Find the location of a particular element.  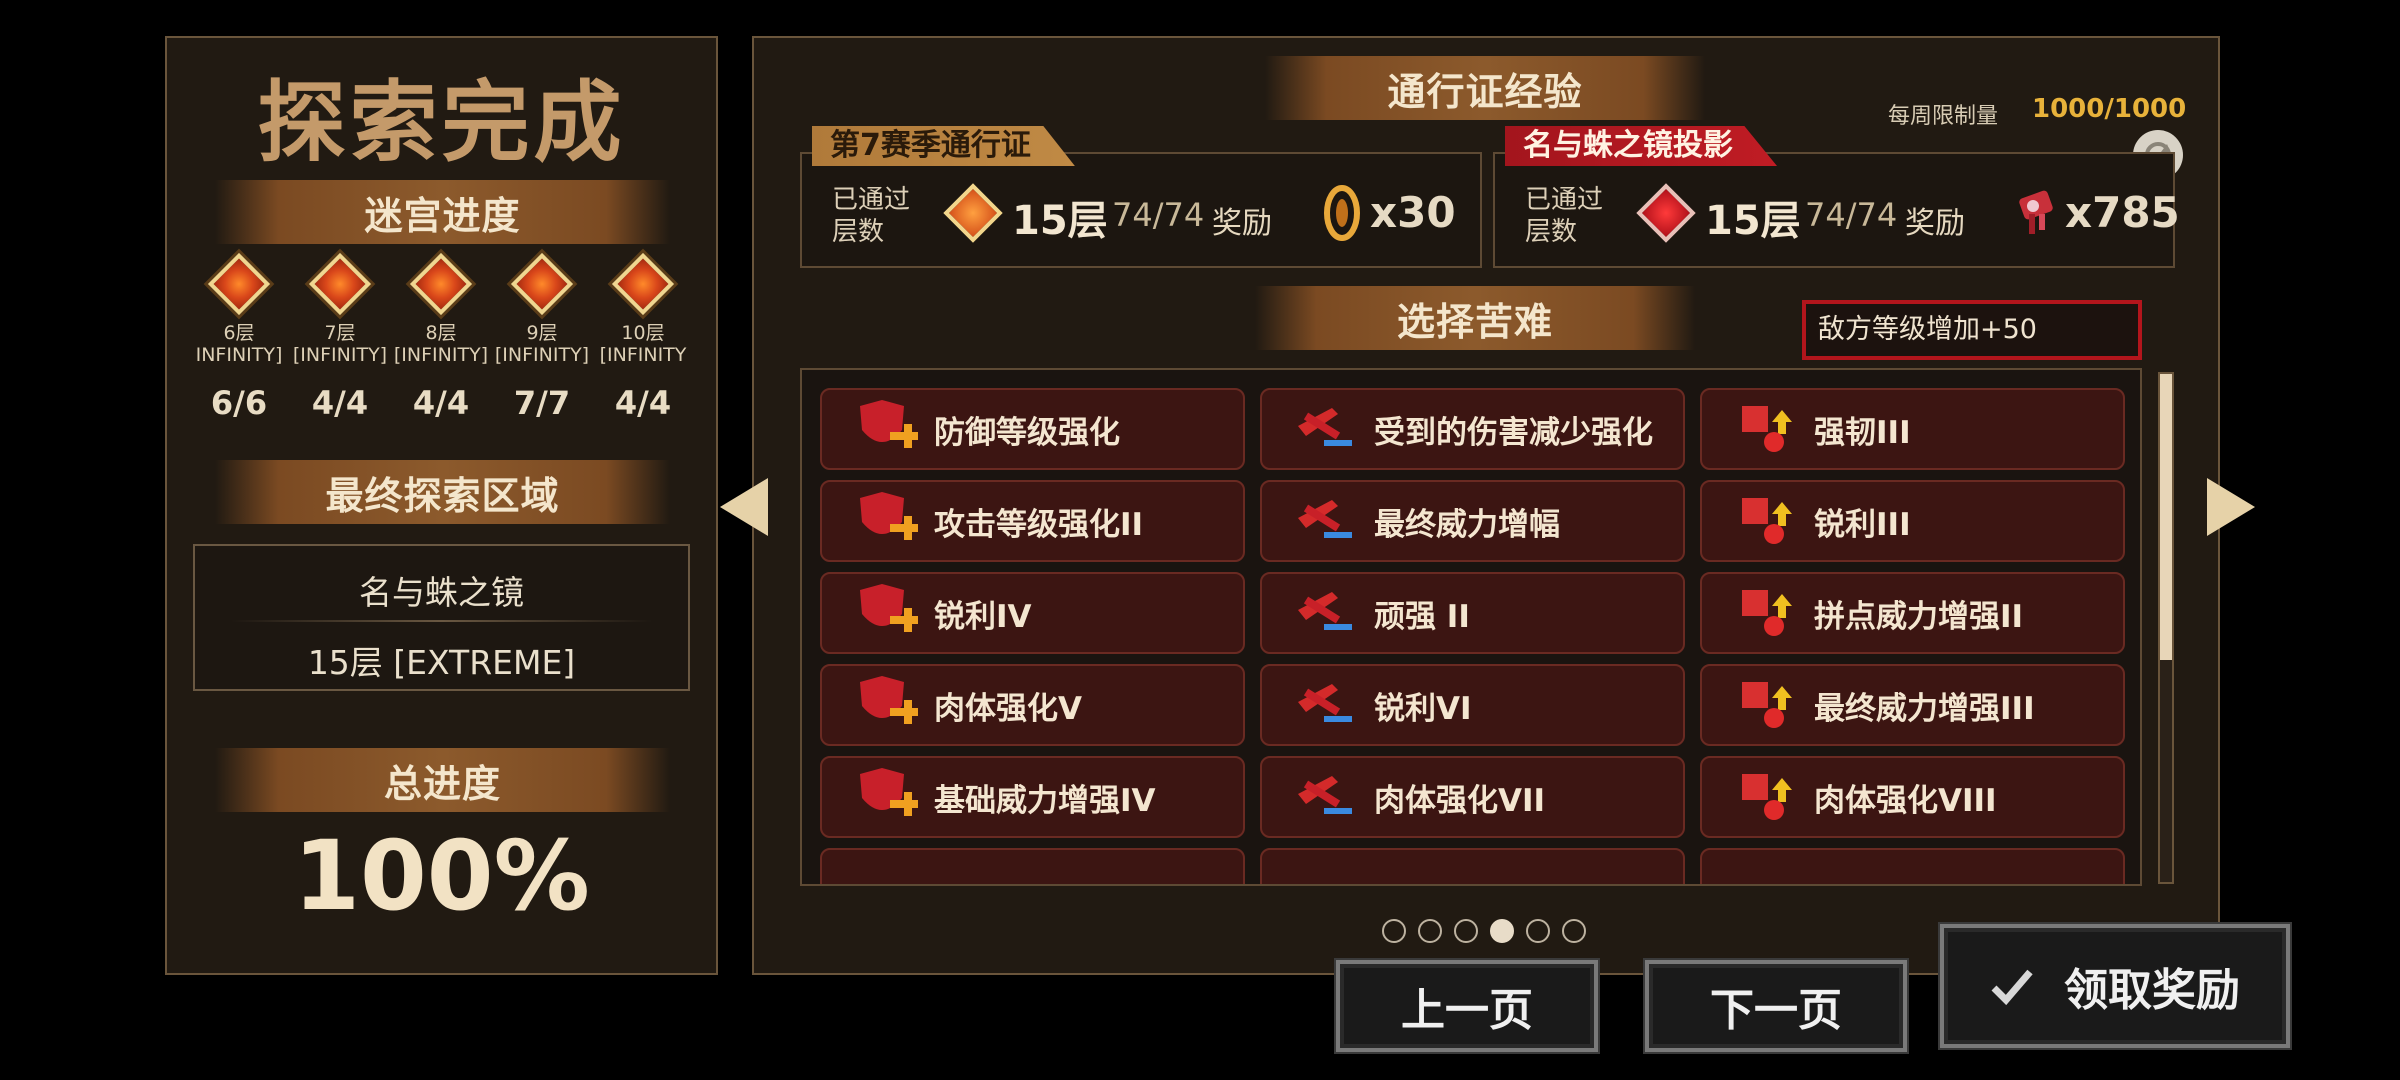

floor-progress-8: 8层 [INFINITY] 4/4 is located at coordinates (441, 337).